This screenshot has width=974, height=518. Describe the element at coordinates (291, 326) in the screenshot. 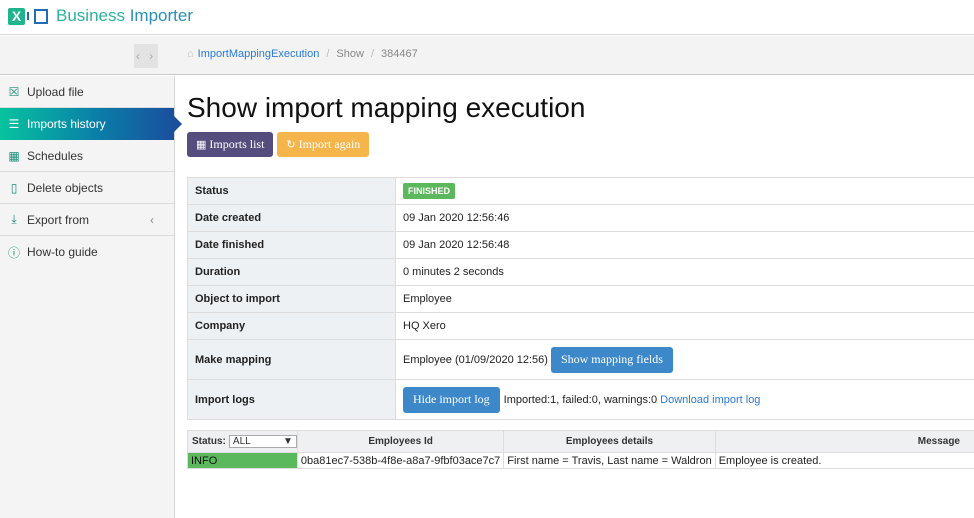

I see `detail-label: Company` at that location.